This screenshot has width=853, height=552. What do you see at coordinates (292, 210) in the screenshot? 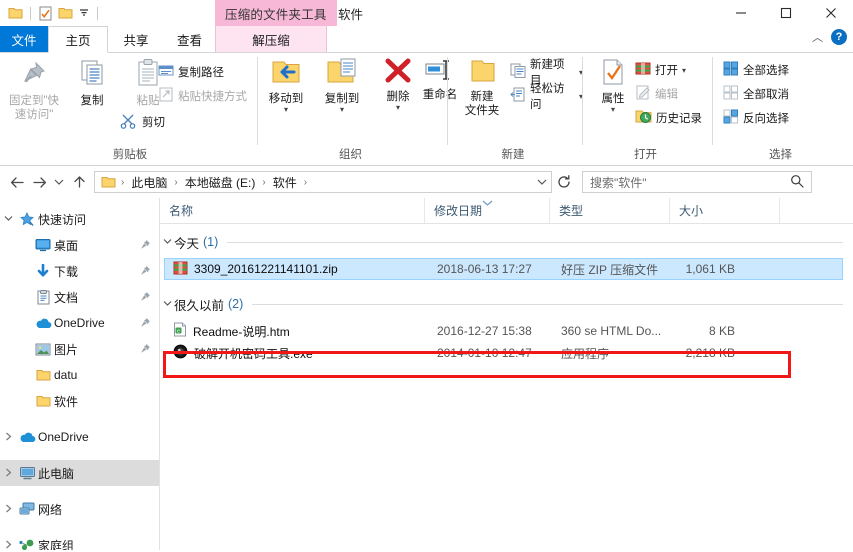
I see `column-header-name: 名称` at bounding box center [292, 210].